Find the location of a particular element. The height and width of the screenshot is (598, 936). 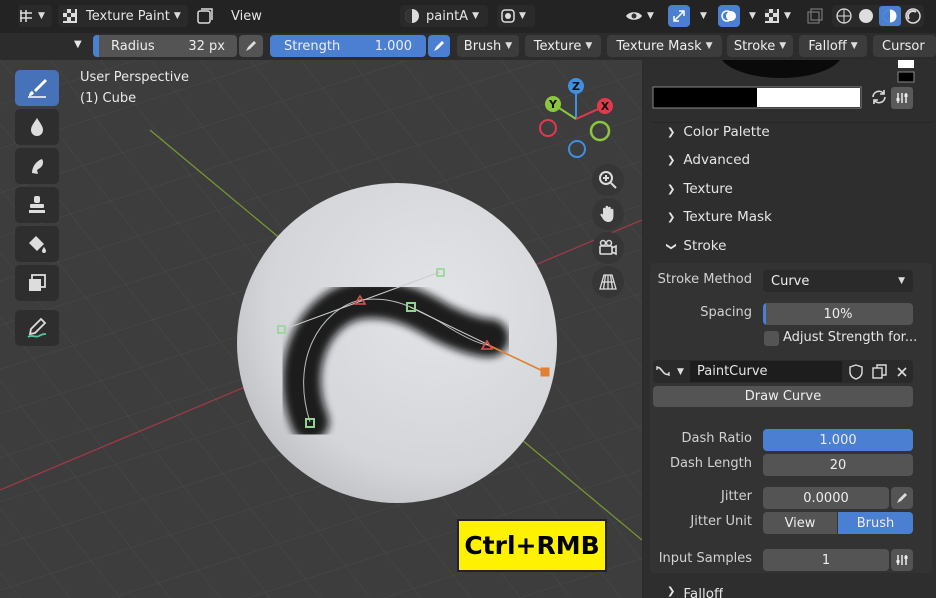

sync-toggle-button is located at coordinates (206, 16).